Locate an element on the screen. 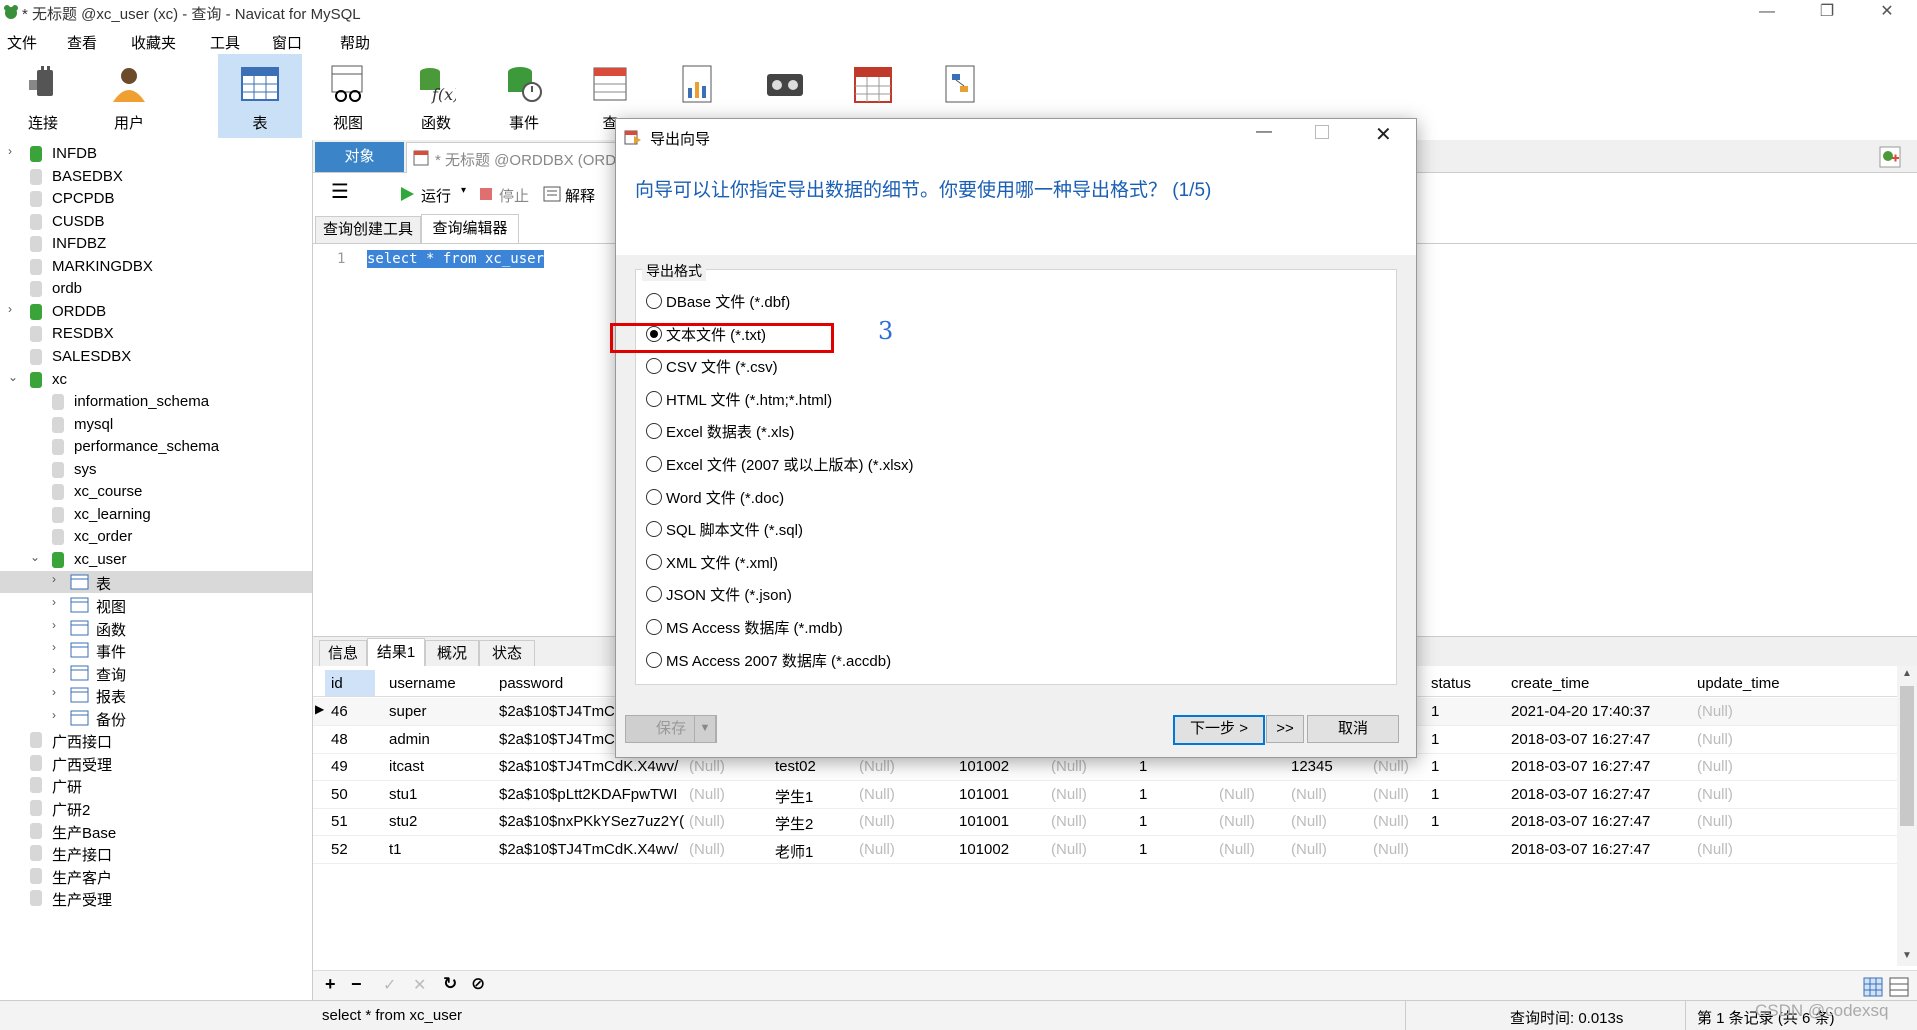 This screenshot has width=1917, height=1030. explain-button: 解释 is located at coordinates (580, 195).